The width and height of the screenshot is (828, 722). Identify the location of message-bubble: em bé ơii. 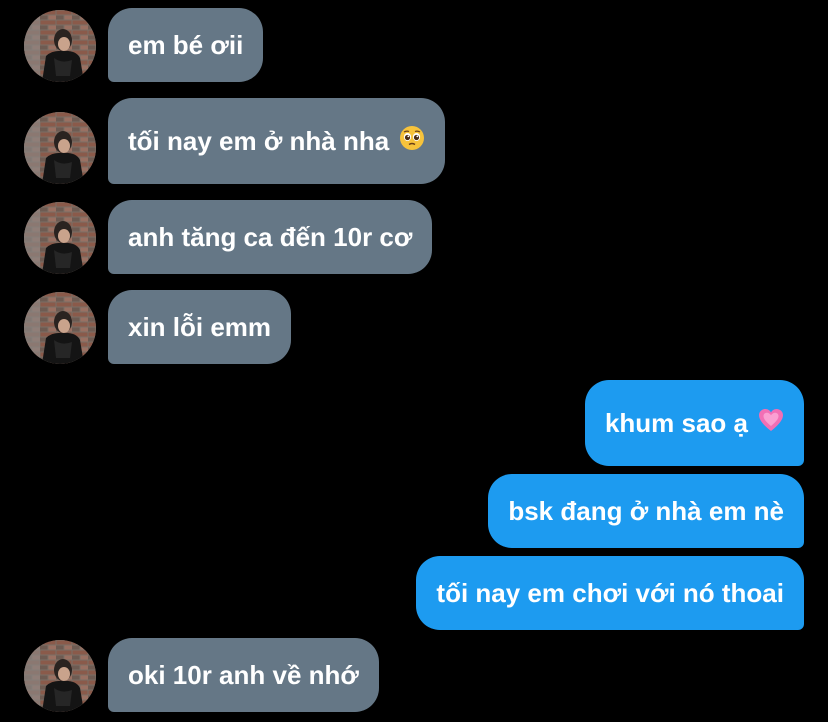
(186, 45).